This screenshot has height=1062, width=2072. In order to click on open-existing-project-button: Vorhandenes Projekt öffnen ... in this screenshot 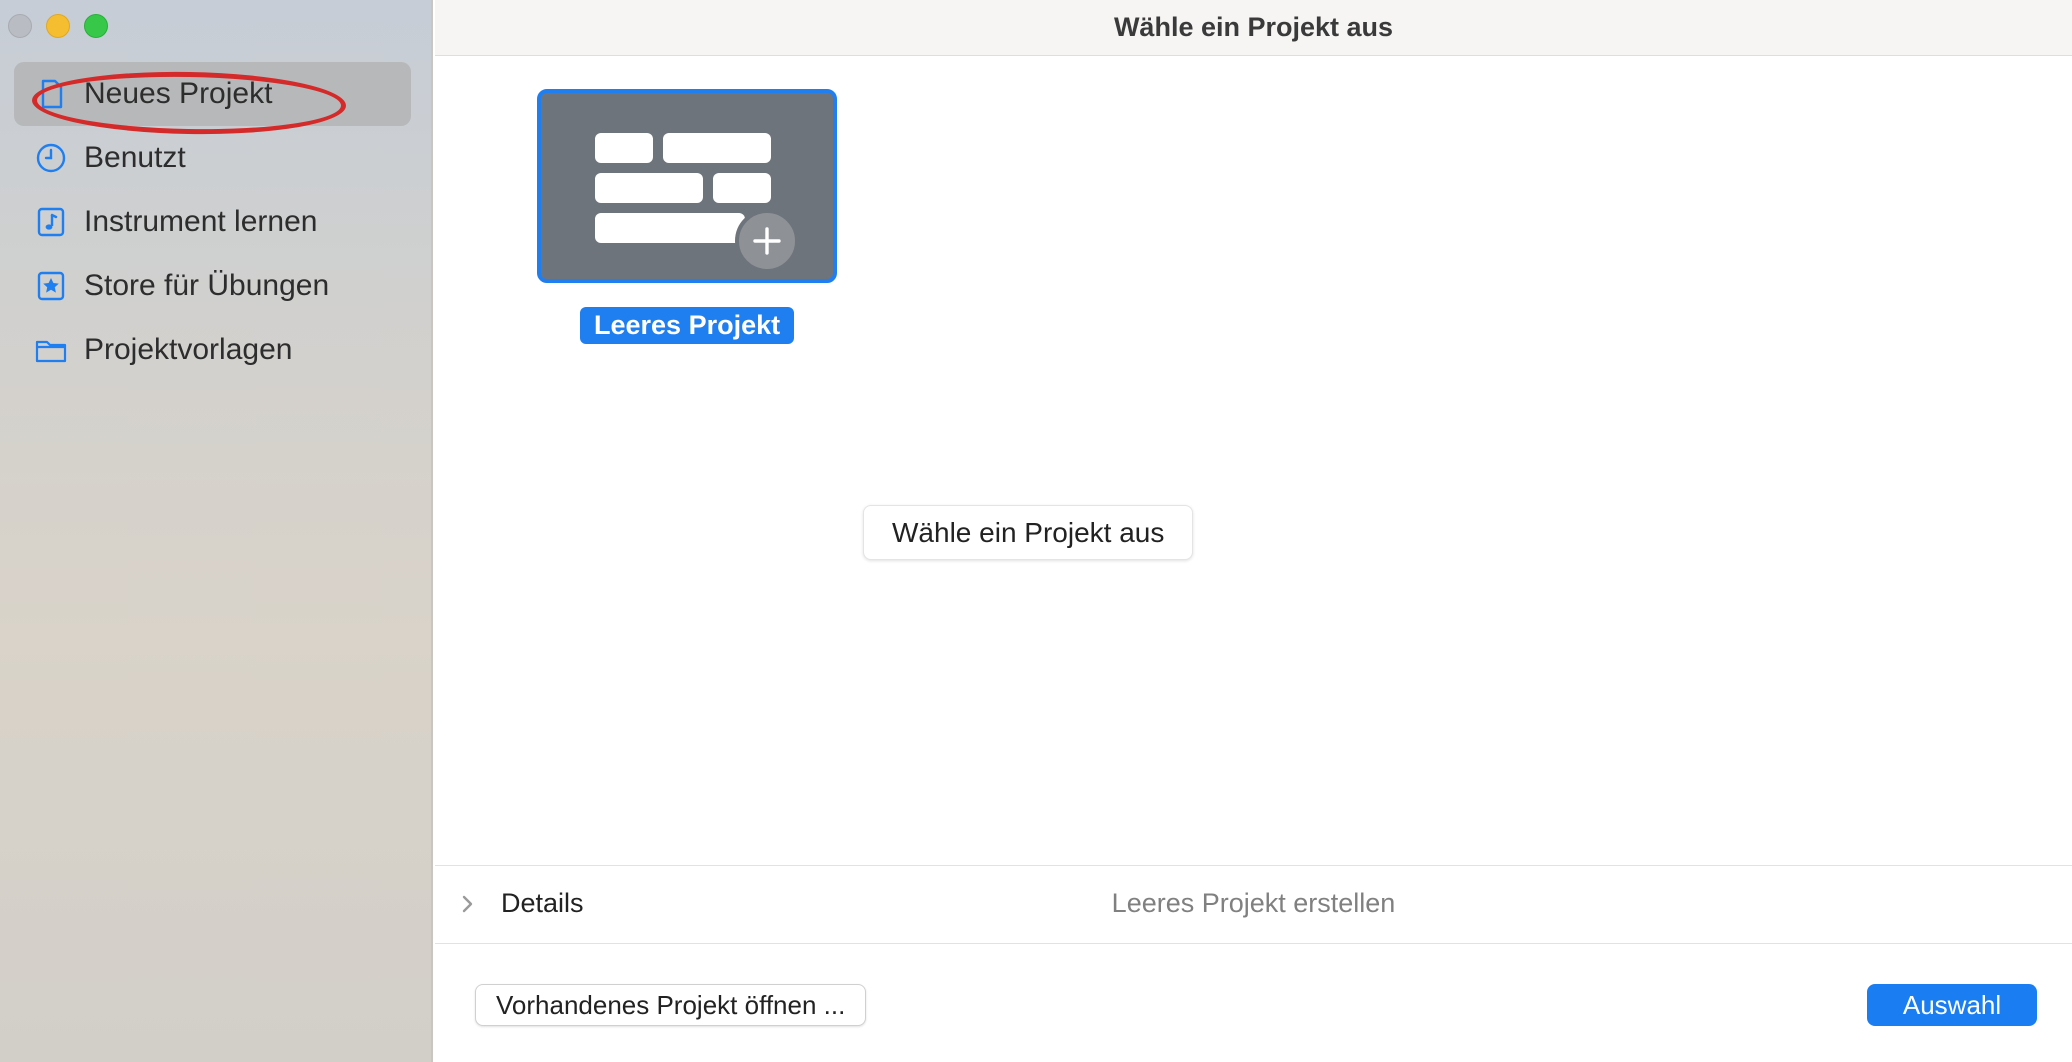, I will do `click(671, 1005)`.